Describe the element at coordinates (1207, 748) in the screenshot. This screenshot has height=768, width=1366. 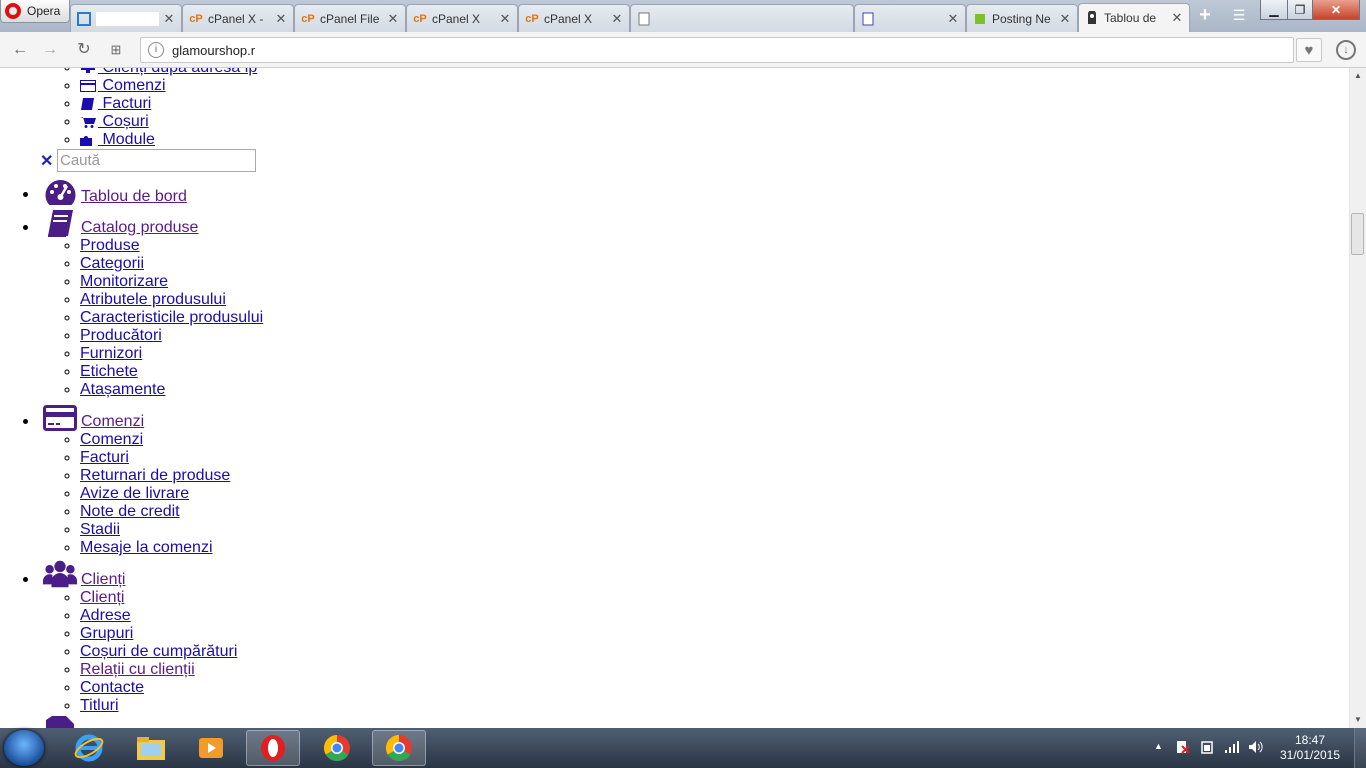
I see `battery-icon` at that location.